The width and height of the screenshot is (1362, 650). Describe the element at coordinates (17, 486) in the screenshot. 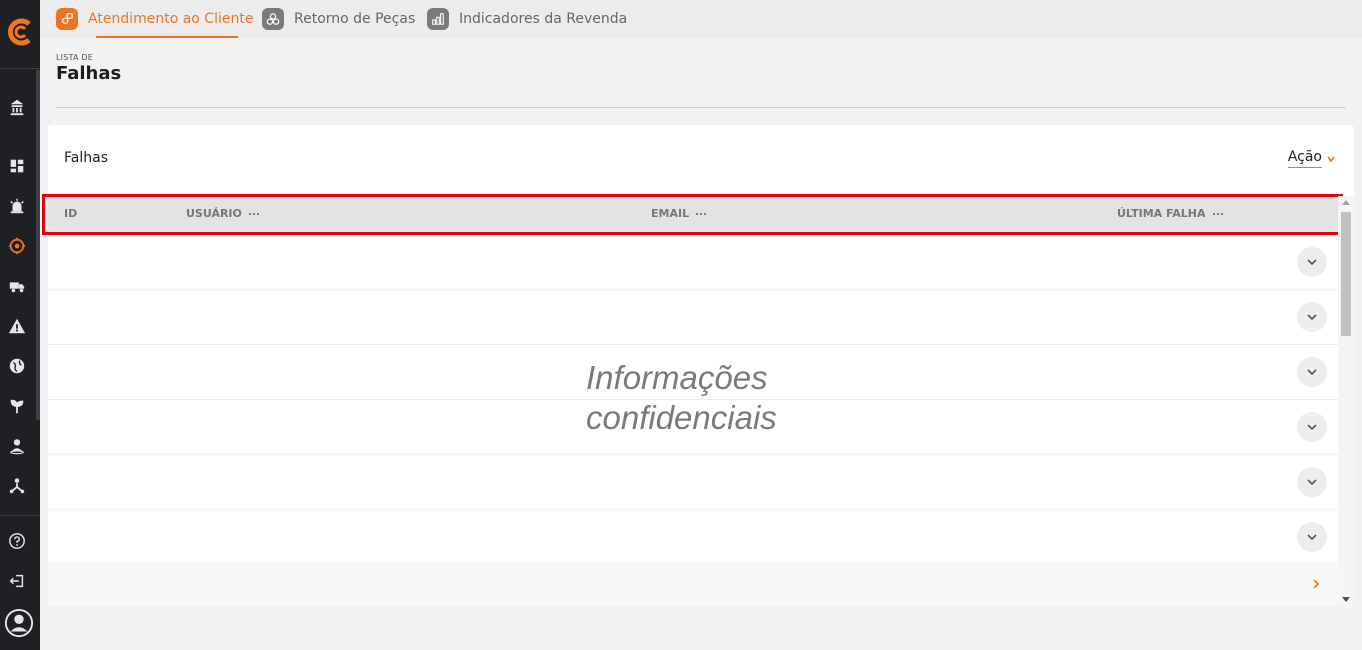

I see `org-chart-icon` at that location.